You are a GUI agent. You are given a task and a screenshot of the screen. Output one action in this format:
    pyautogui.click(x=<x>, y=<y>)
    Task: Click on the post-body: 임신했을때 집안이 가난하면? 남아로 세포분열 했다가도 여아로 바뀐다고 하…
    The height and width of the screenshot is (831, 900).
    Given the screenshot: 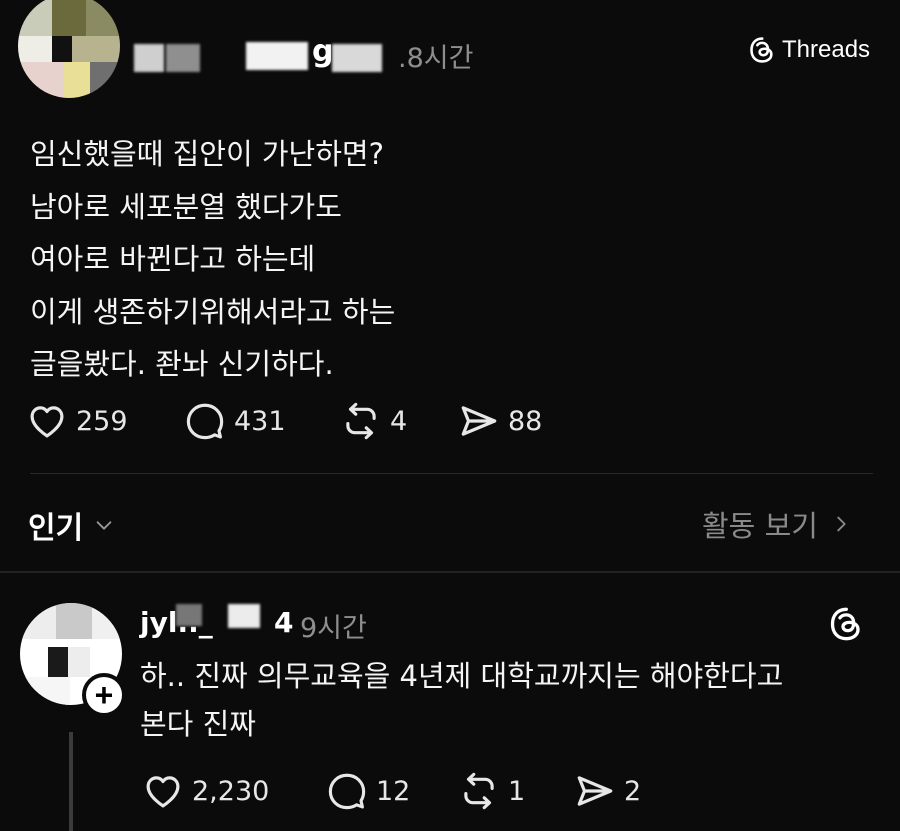 What is the action you would take?
    pyautogui.click(x=212, y=259)
    